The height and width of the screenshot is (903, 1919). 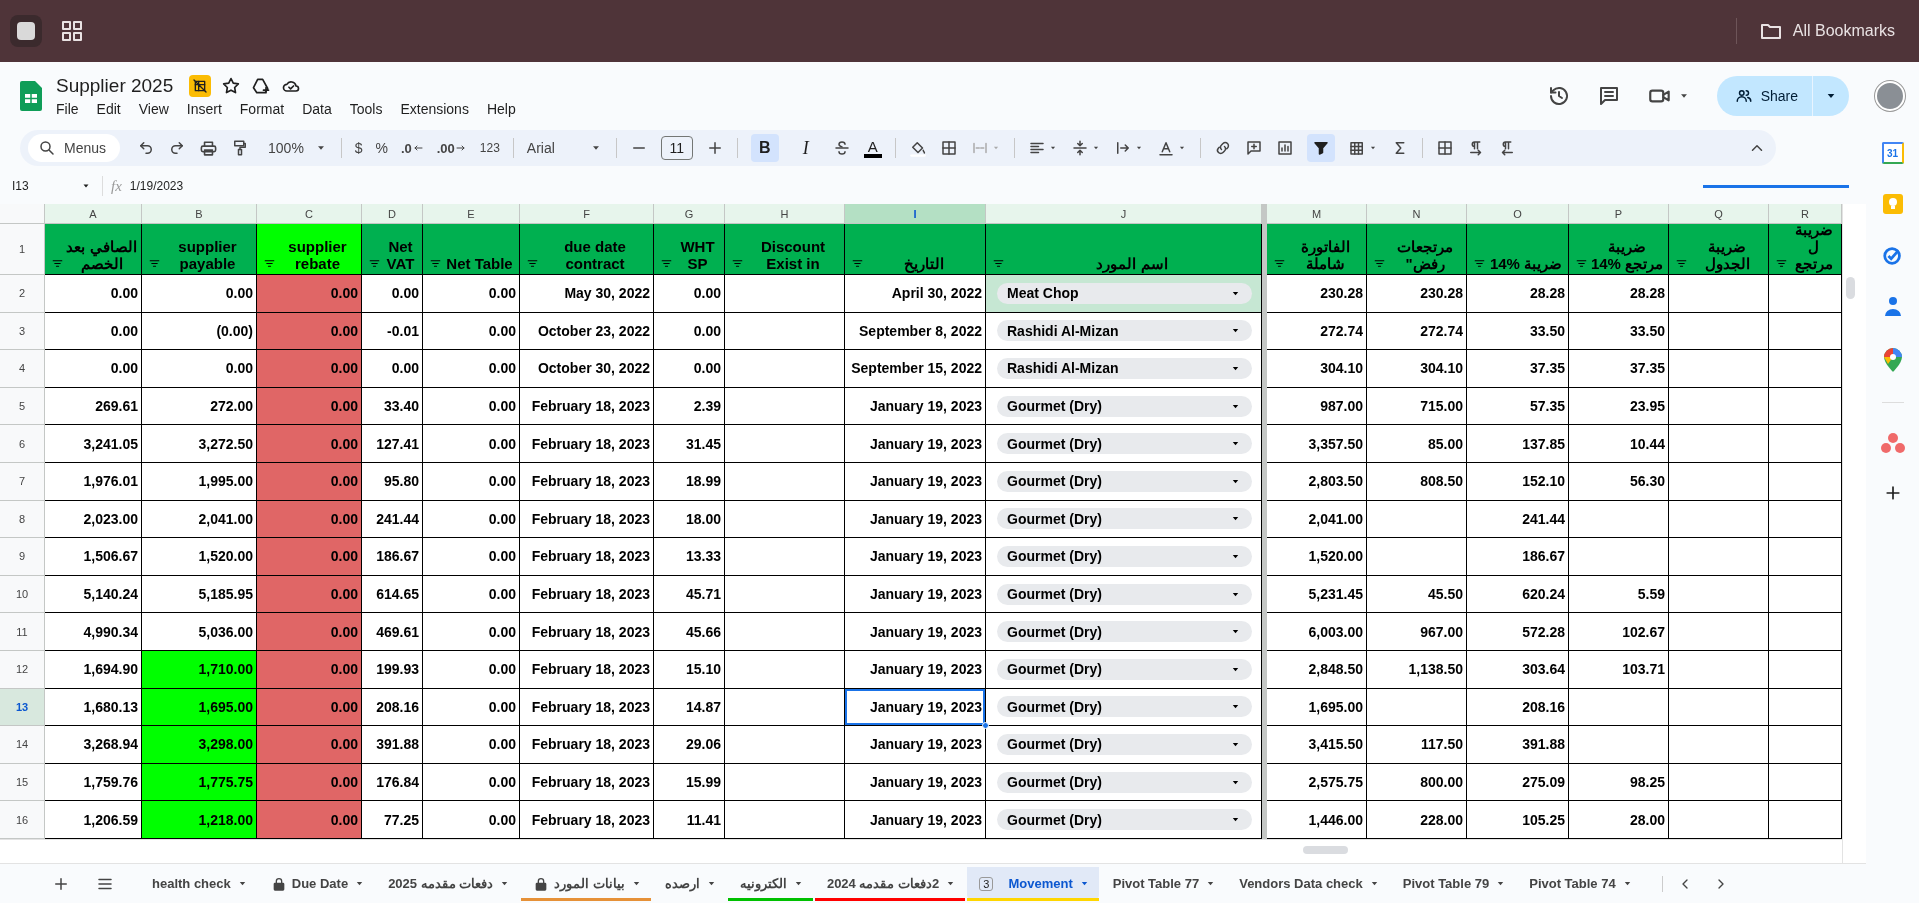 I want to click on table-cell: 208.16, so click(x=392, y=707).